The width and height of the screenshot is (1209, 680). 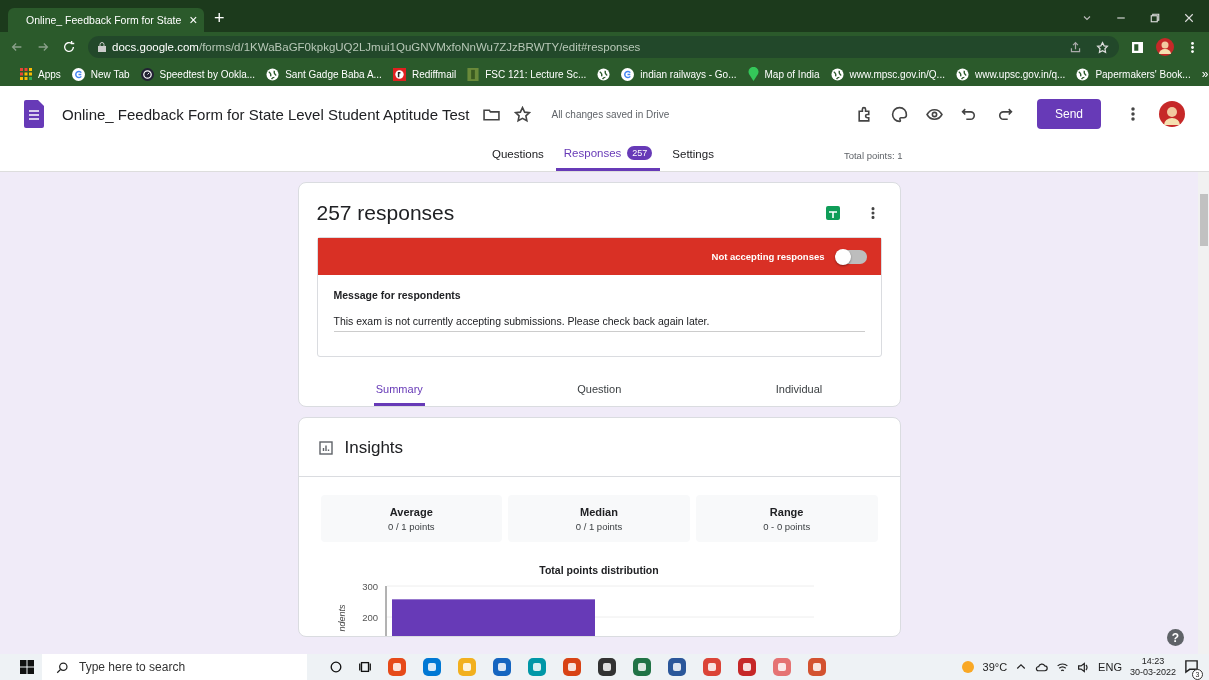 What do you see at coordinates (43, 47) in the screenshot?
I see `forward-icon` at bounding box center [43, 47].